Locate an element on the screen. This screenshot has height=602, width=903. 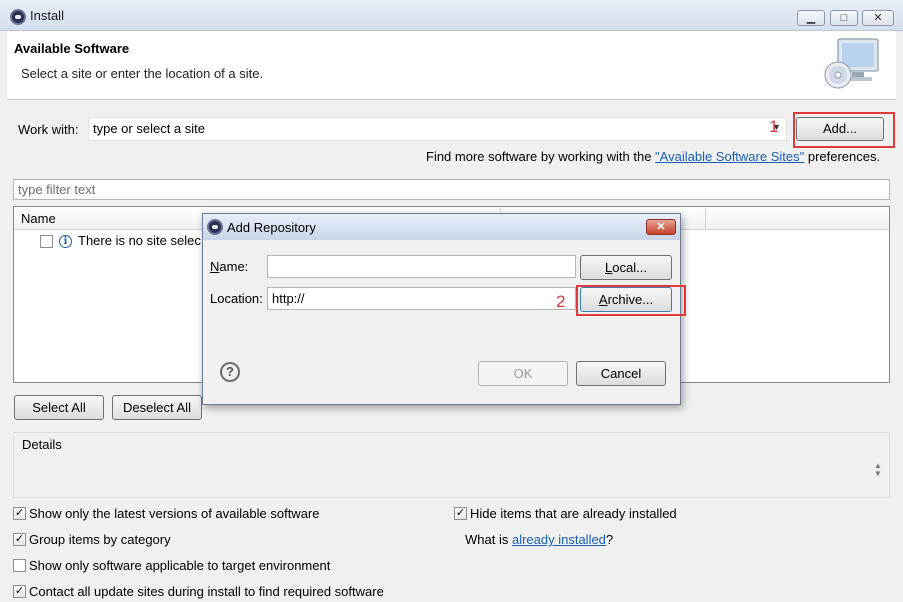
ok-button: OK is located at coordinates (523, 373).